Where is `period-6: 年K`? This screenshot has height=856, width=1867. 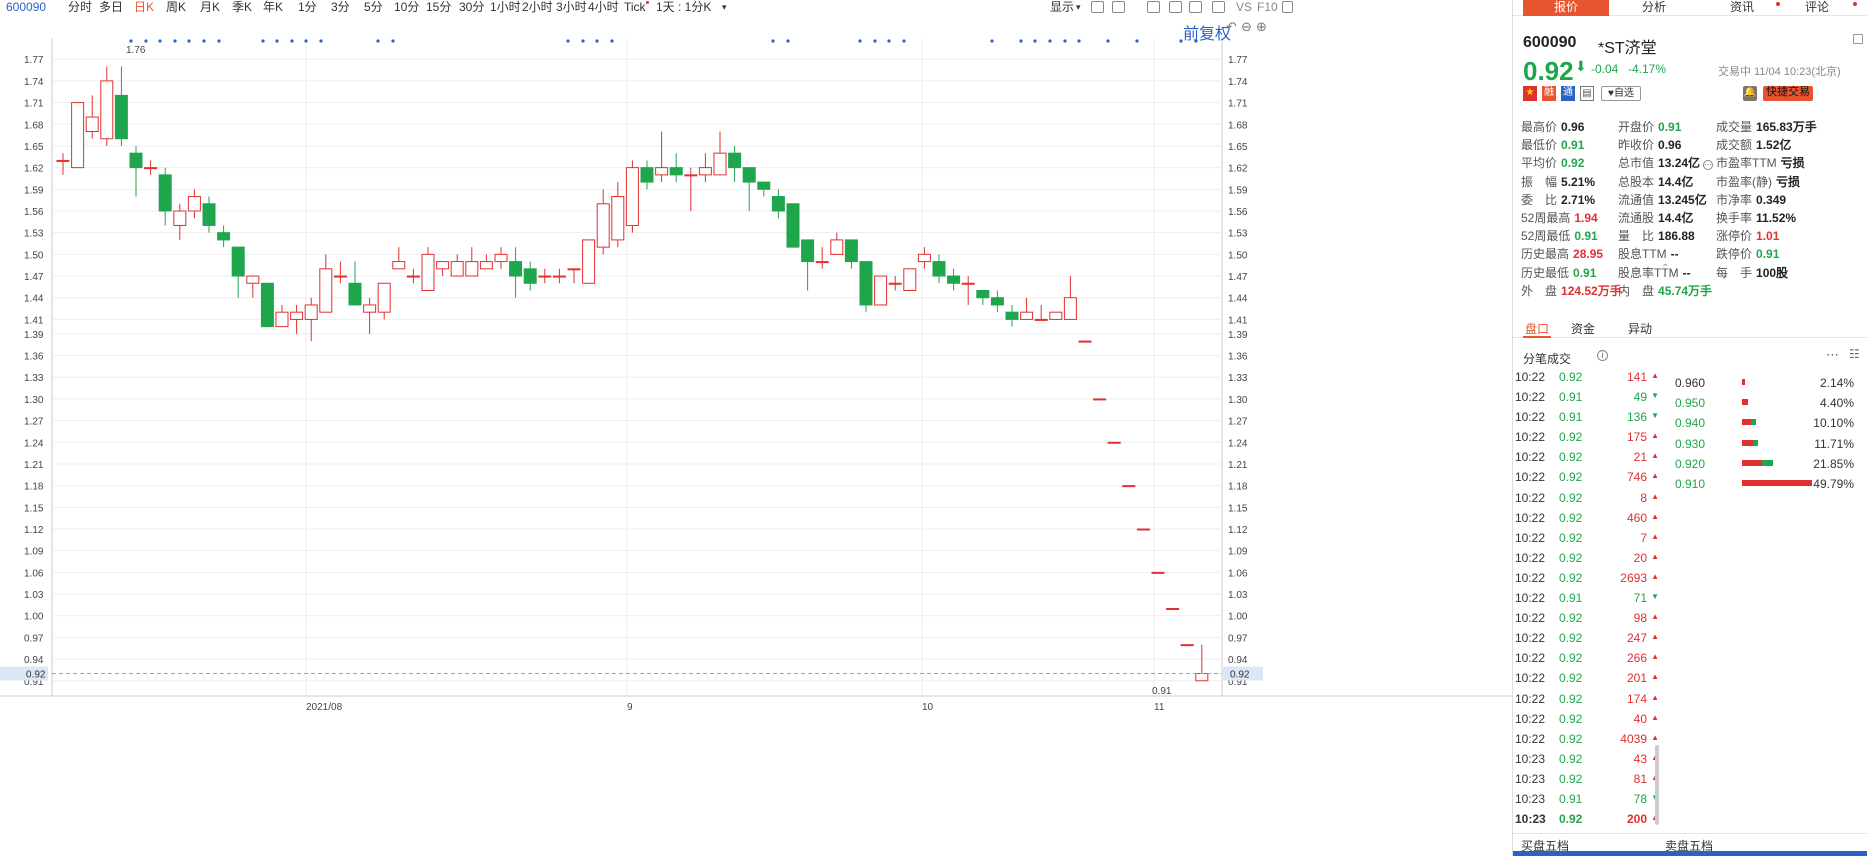
period-6: 年K is located at coordinates (273, 7).